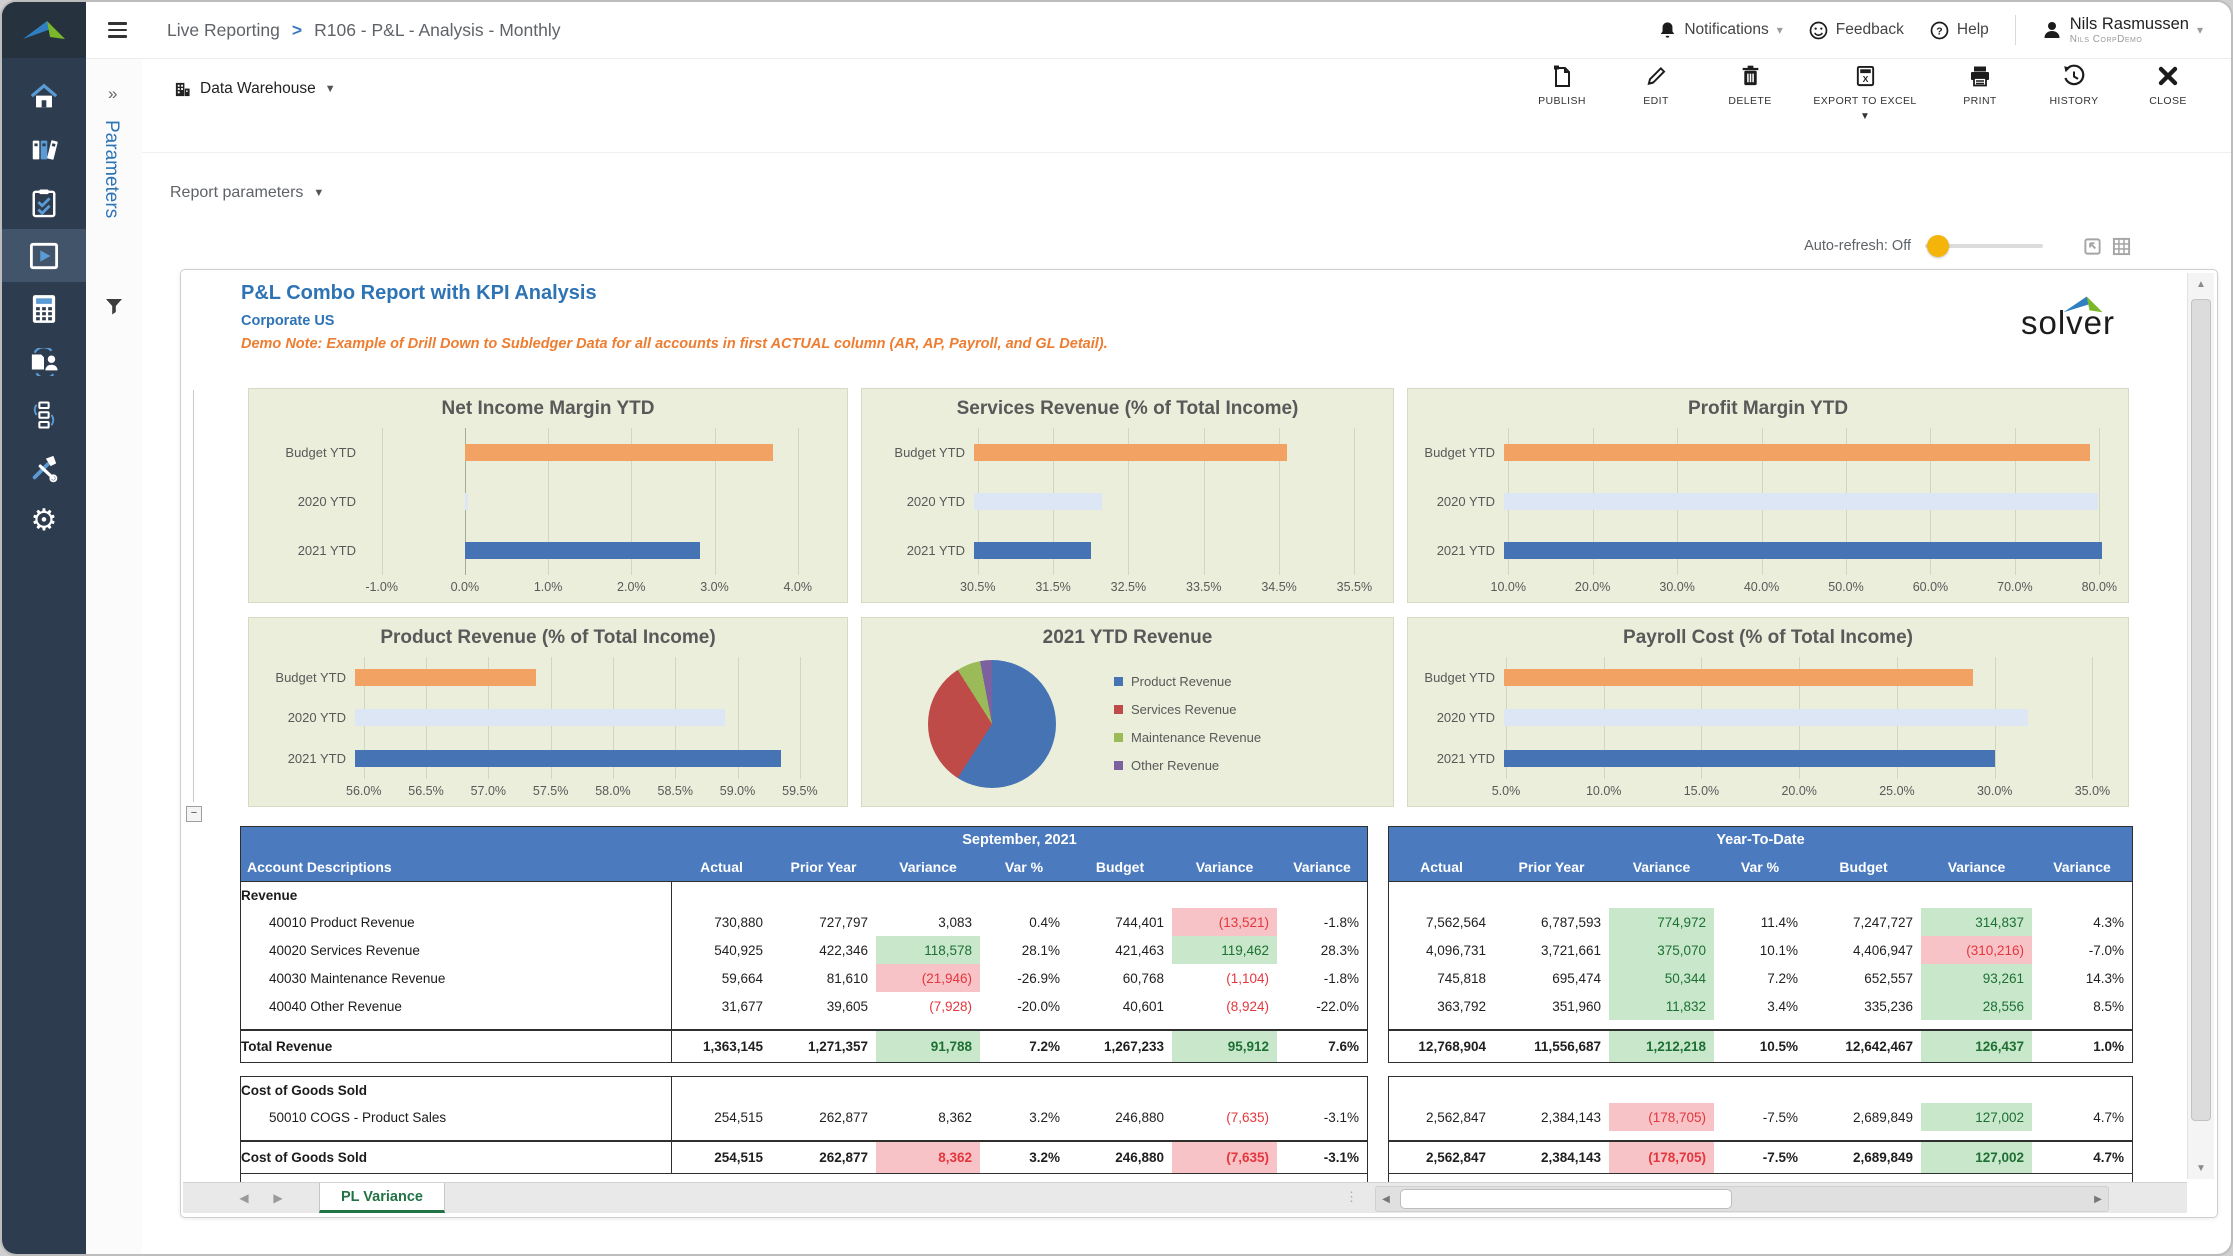 This screenshot has height=1256, width=2233. Describe the element at coordinates (456, 978) in the screenshot. I see `account-label: 40030 Maintenance Revenue` at that location.